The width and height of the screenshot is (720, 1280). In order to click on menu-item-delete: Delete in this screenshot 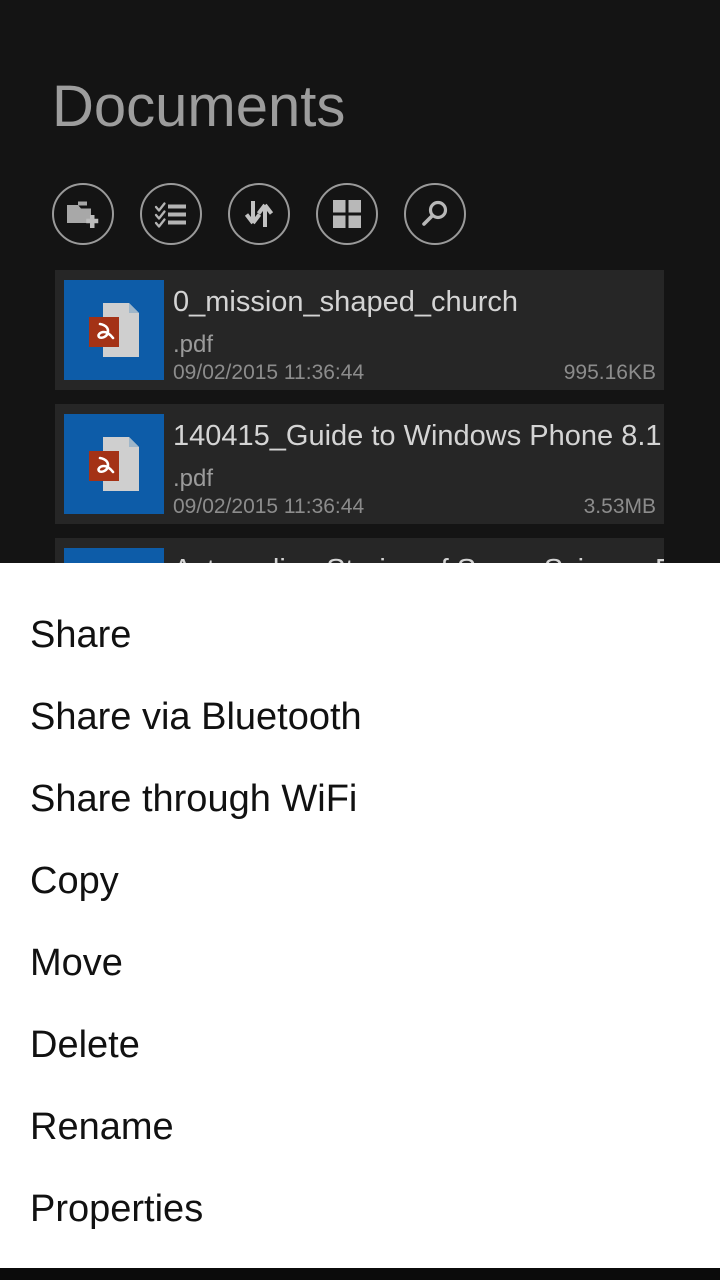, I will do `click(85, 1045)`.